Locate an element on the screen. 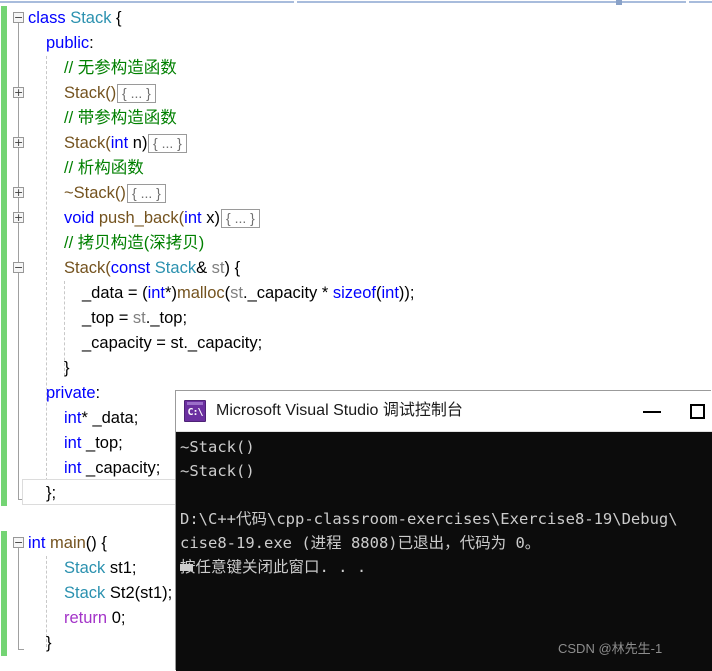 The height and width of the screenshot is (671, 712). splitter-rule is located at coordinates (356, 2).